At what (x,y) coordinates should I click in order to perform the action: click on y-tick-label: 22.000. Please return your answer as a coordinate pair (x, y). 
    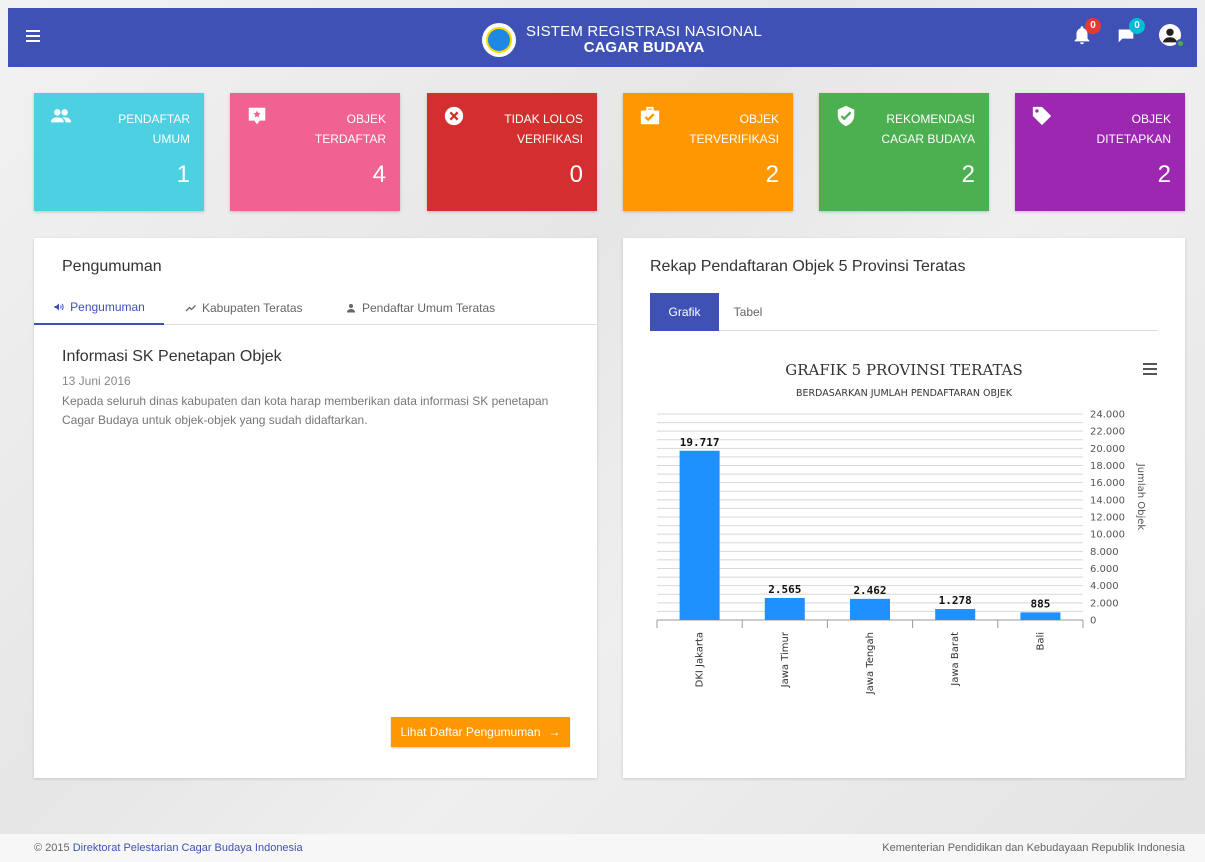
    Looking at the image, I should click on (1107, 432).